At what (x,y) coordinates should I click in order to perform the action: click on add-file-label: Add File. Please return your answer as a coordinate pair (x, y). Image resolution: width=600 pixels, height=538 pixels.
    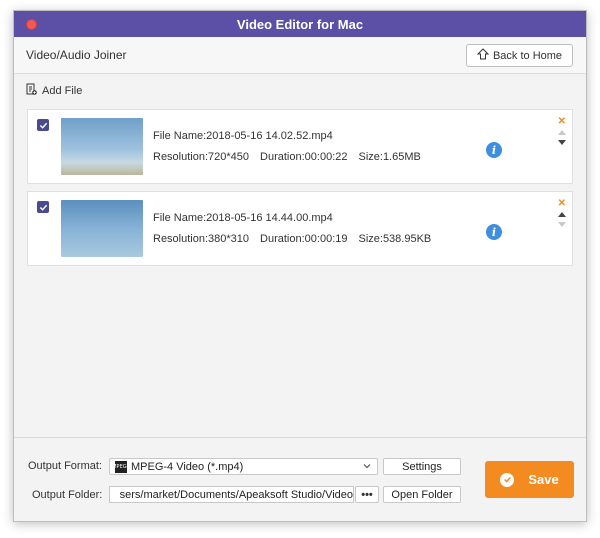
    Looking at the image, I should click on (62, 90).